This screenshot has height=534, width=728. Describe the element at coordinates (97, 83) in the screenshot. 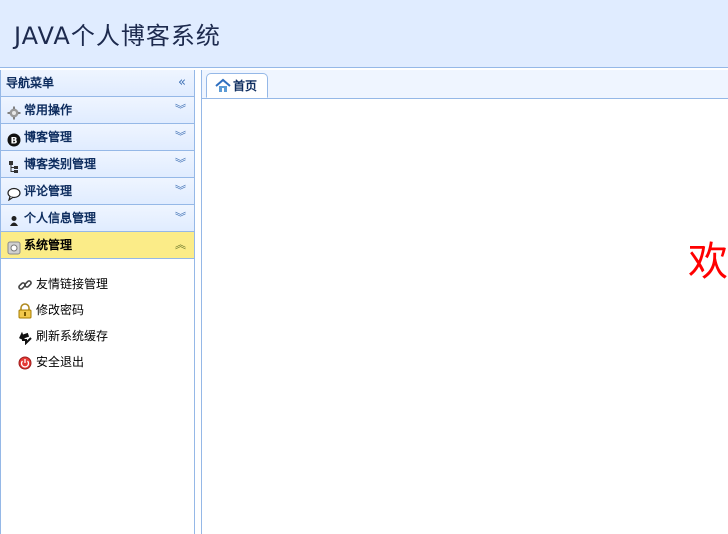

I see `nav-panel-header: 导航菜单 «` at that location.